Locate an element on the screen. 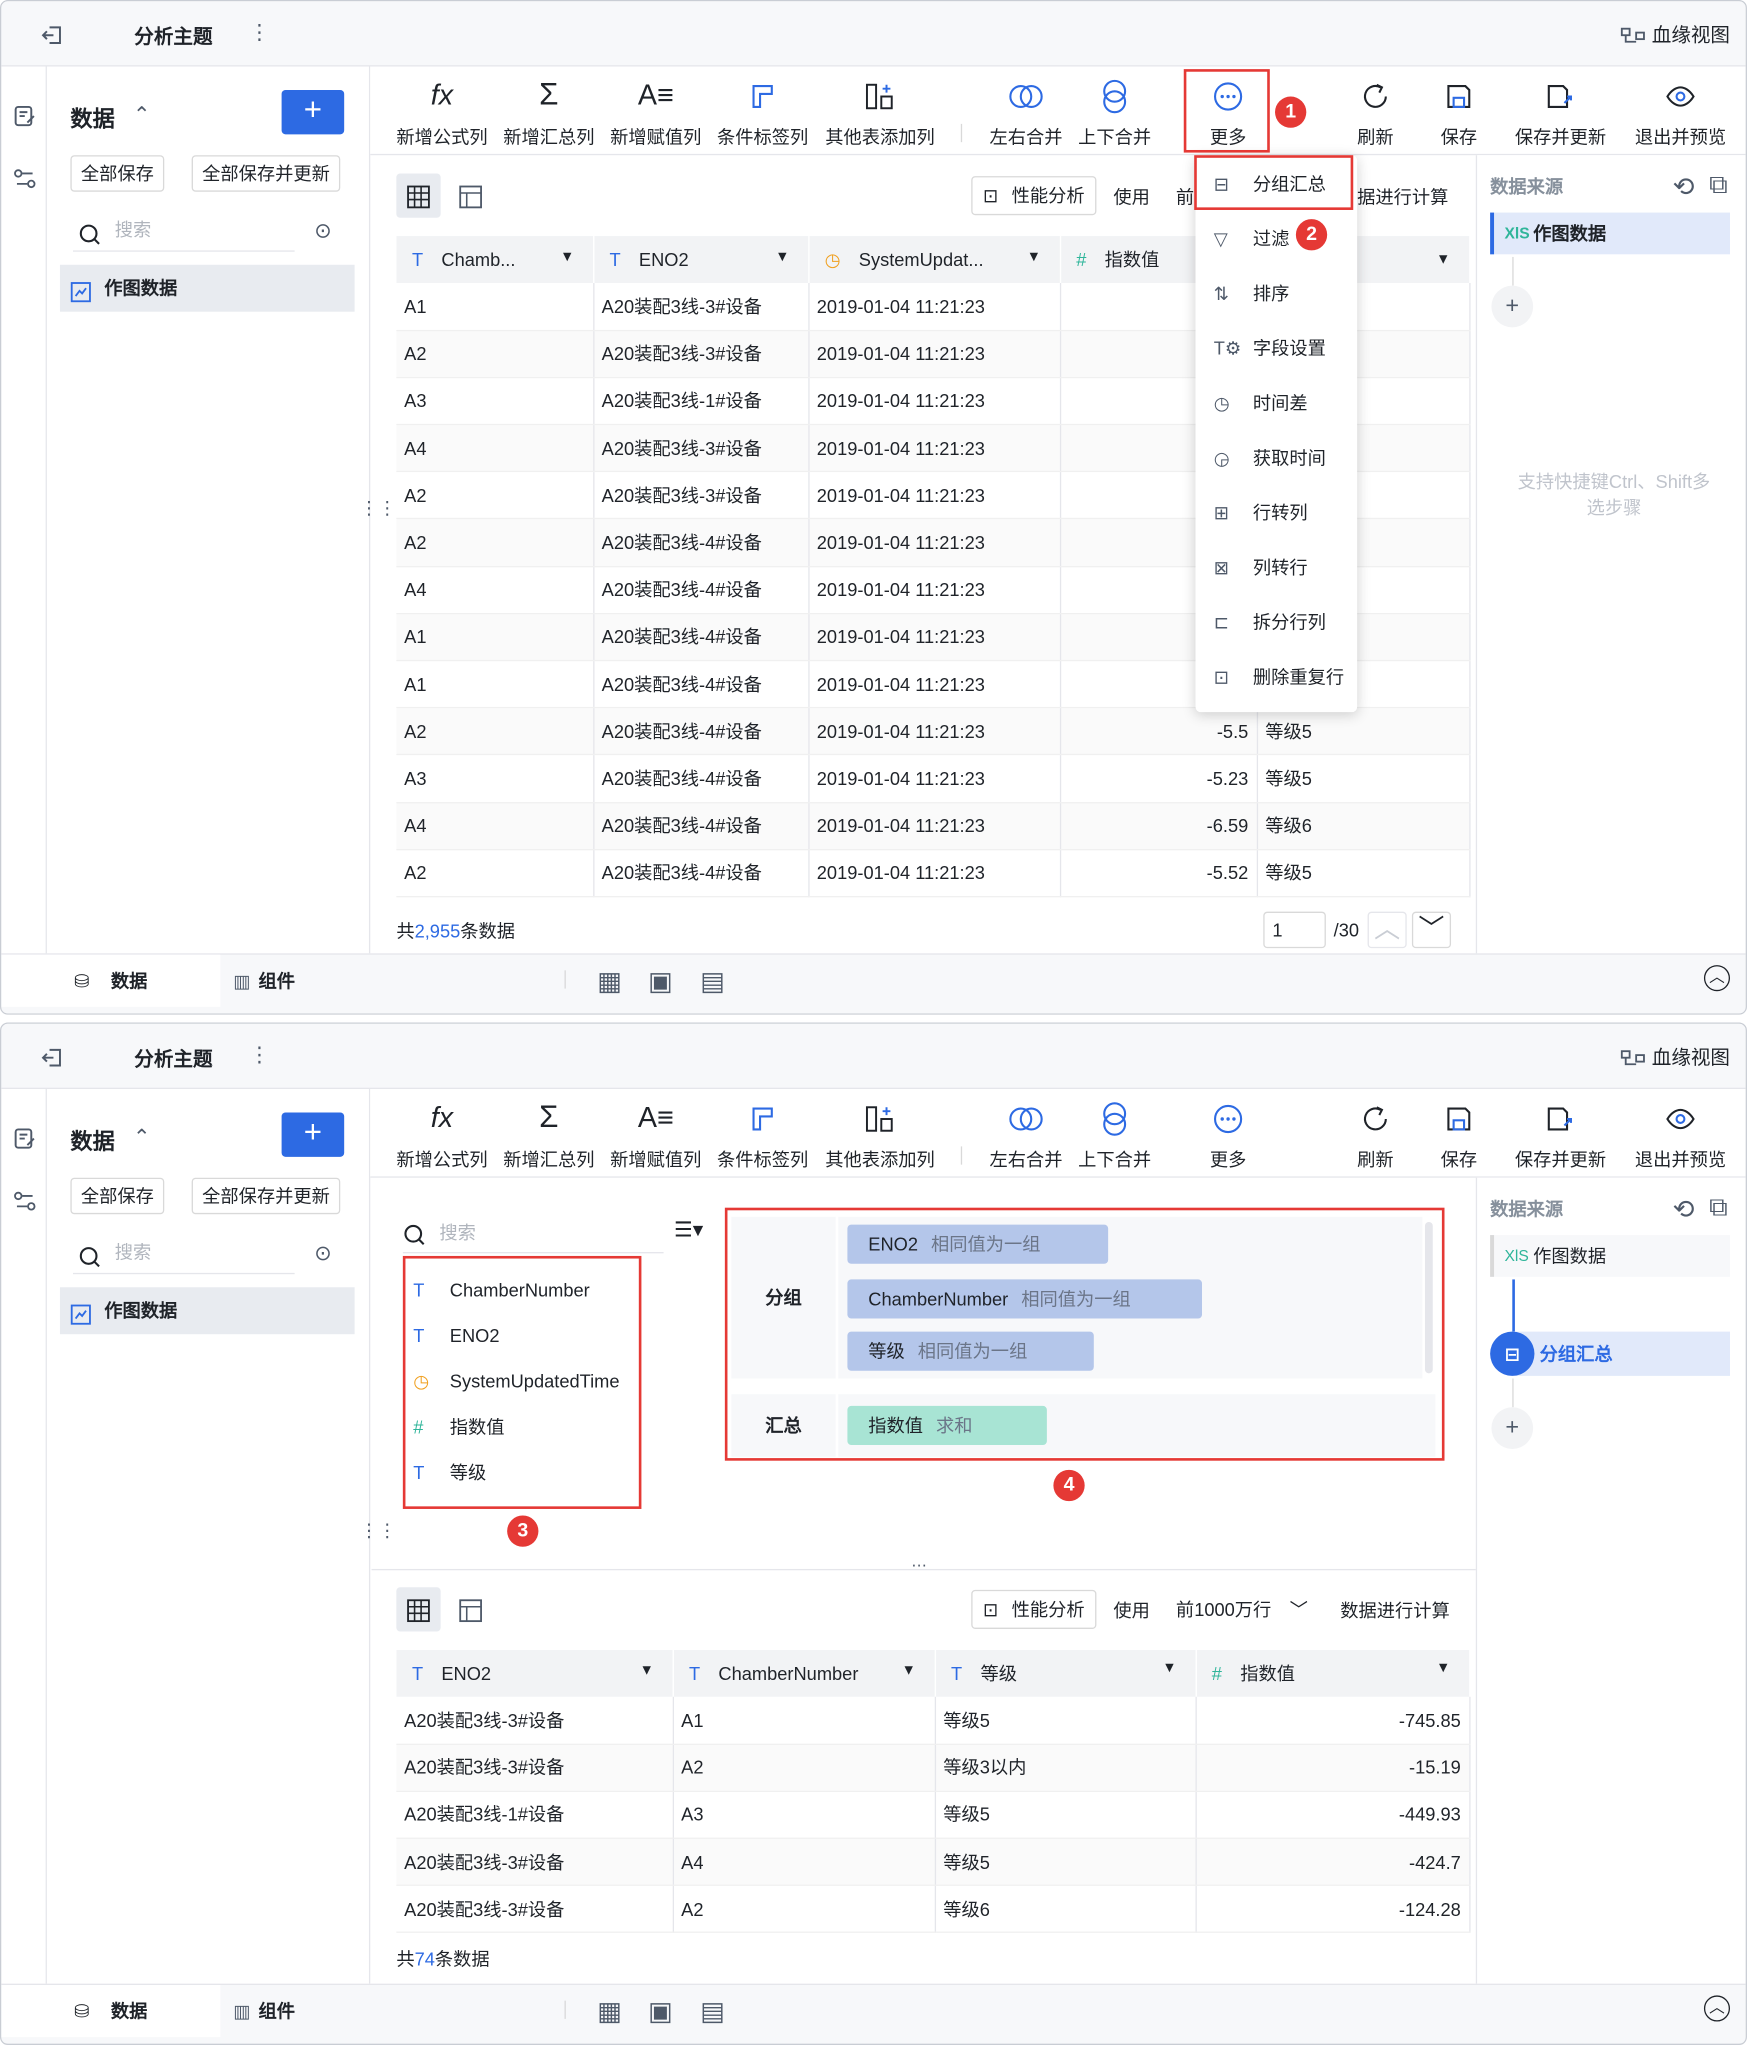 Image resolution: width=1747 pixels, height=2045 pixels. prev-page-button: ︿ is located at coordinates (1387, 930).